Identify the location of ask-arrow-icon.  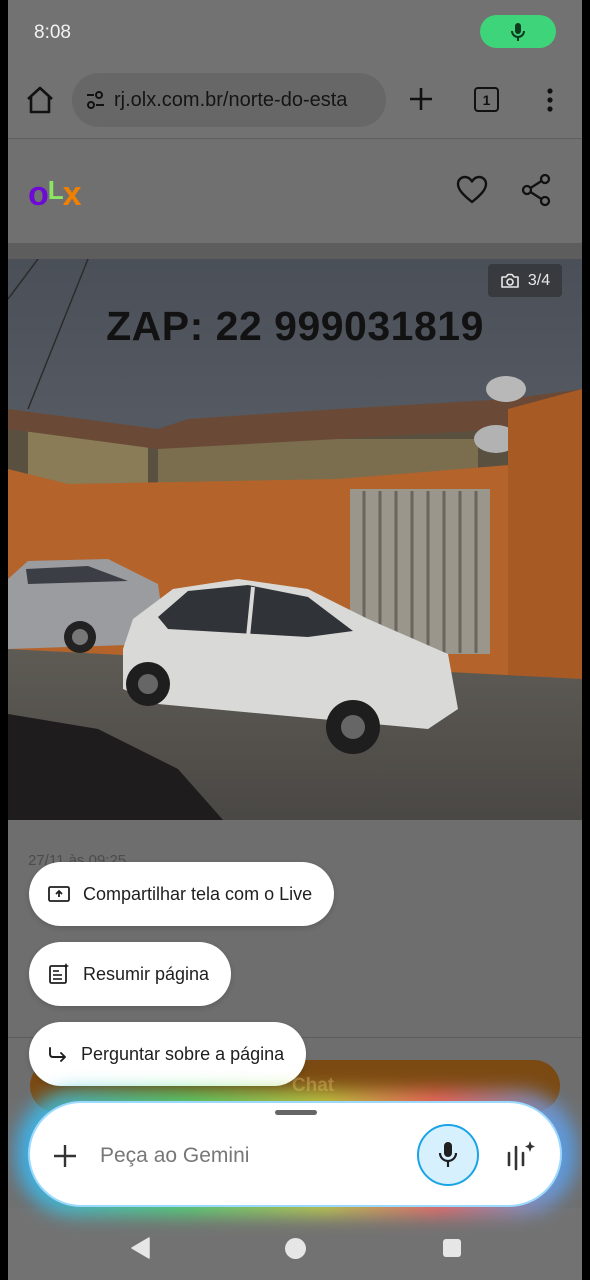
(57, 1054).